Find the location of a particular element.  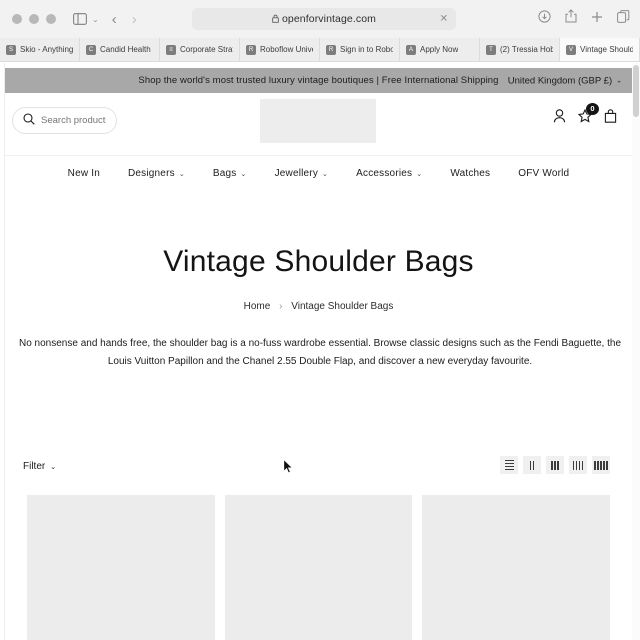

search-input is located at coordinates (73, 120).